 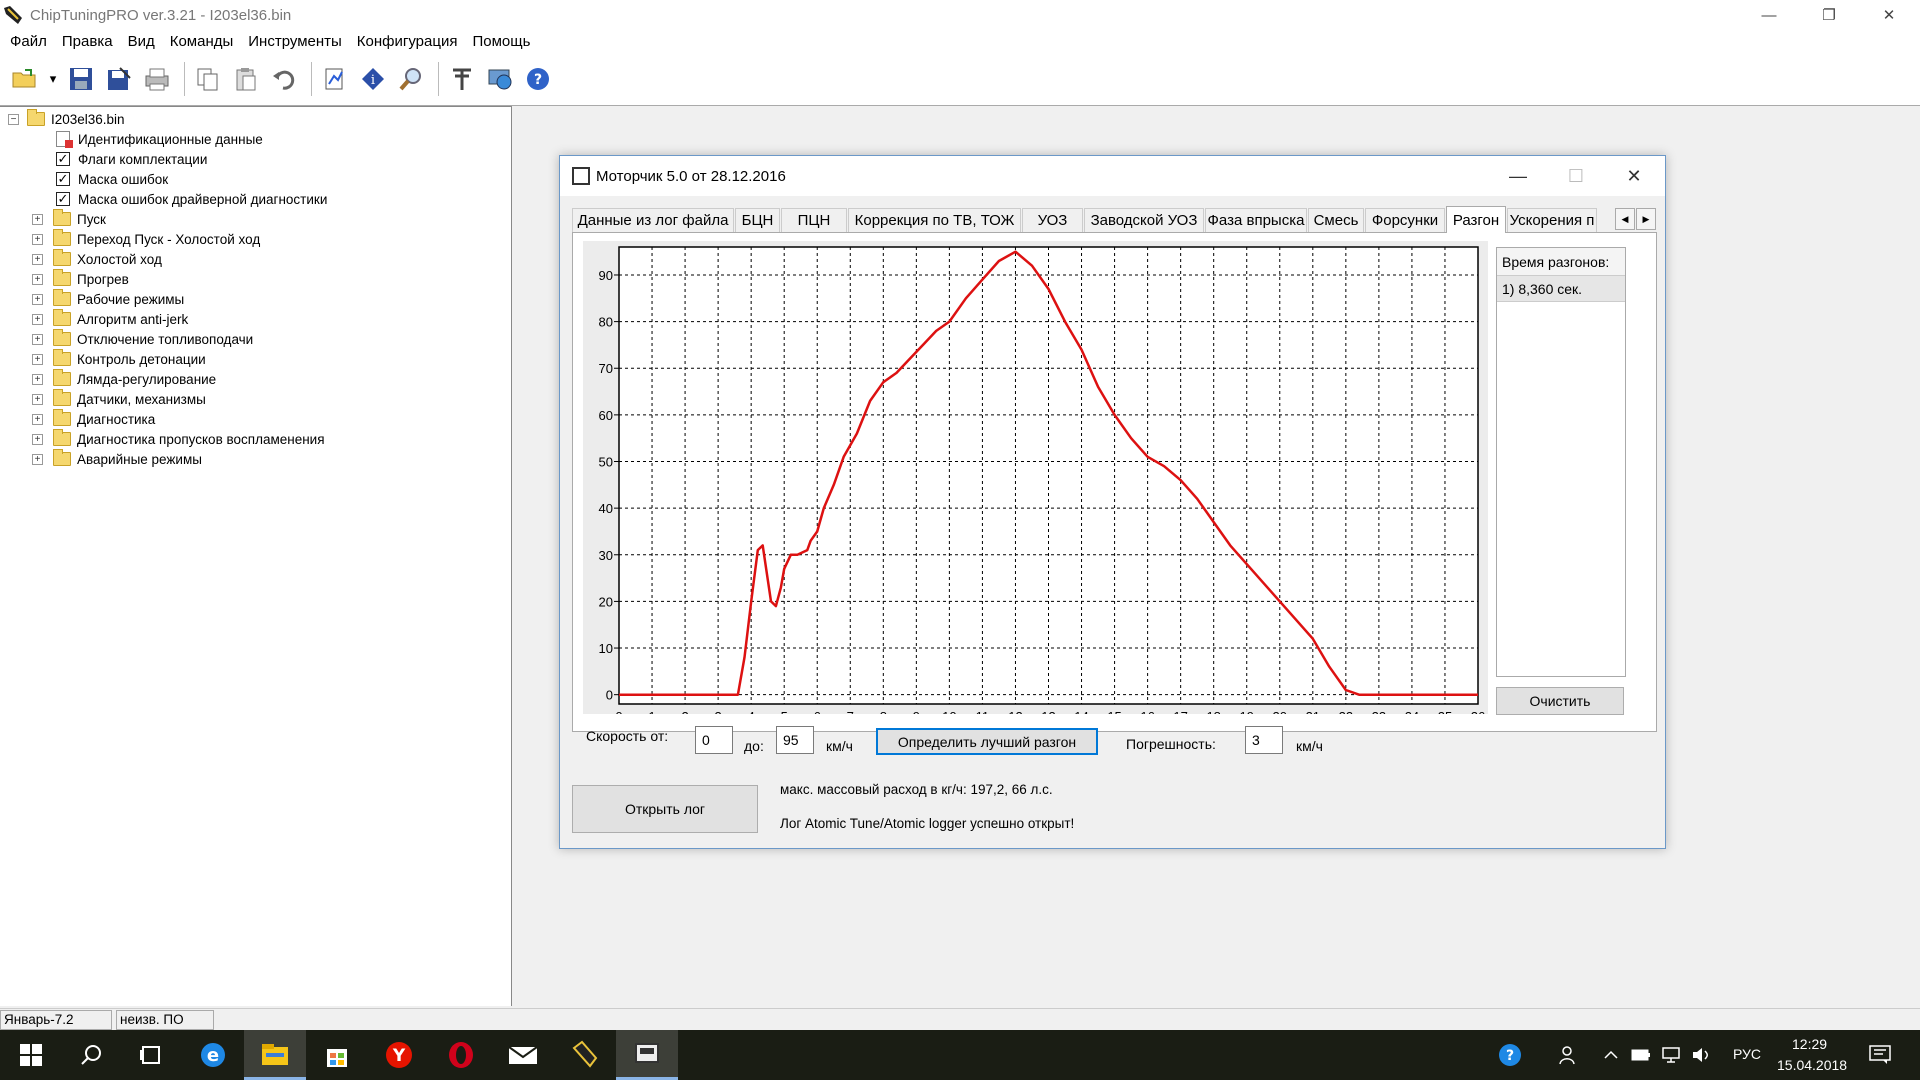 What do you see at coordinates (112, 179) in the screenshot?
I see `tree-item: ✓ Маска ошибок` at bounding box center [112, 179].